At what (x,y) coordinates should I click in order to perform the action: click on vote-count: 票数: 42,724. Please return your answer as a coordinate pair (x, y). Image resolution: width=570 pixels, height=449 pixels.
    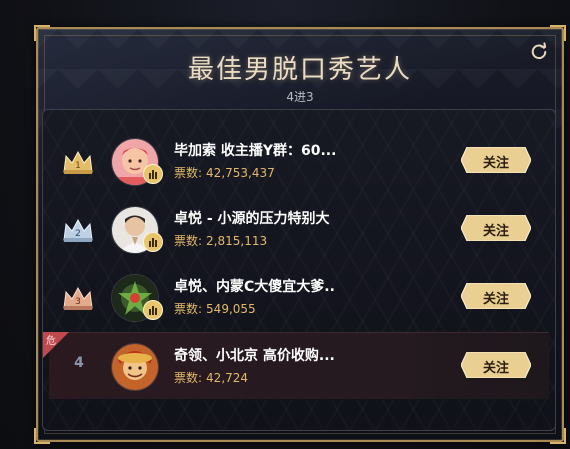
    Looking at the image, I should click on (211, 377).